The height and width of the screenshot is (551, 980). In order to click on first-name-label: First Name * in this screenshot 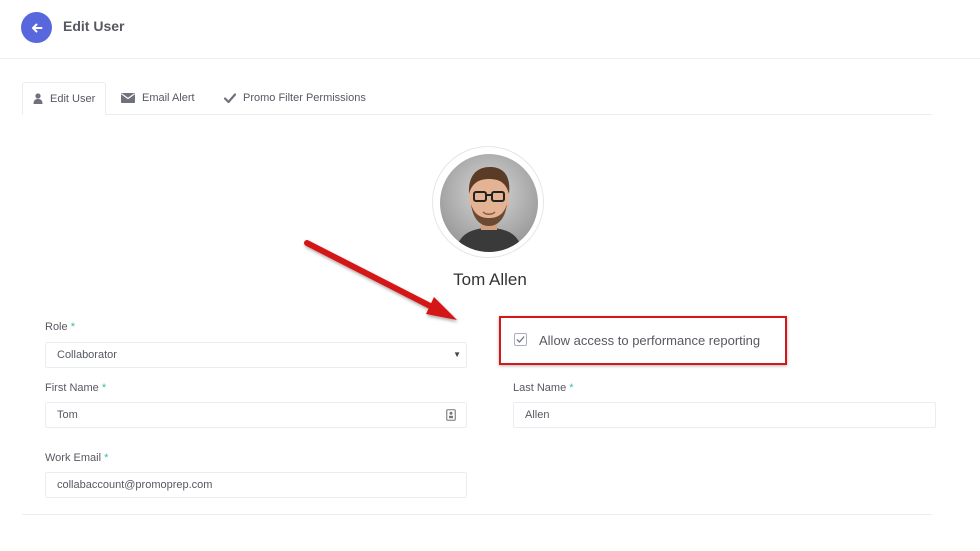, I will do `click(75, 388)`.